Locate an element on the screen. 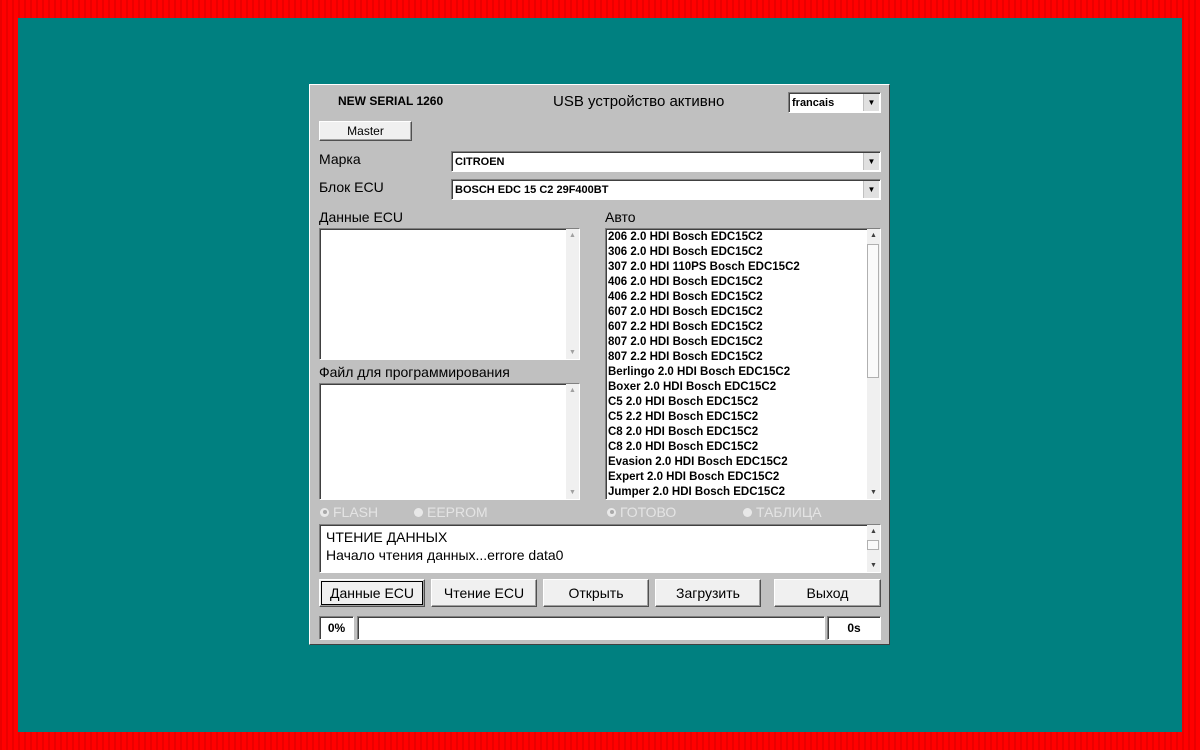 Image resolution: width=1200 pixels, height=750 pixels. eeprom-radio: EEPROM is located at coordinates (451, 512).